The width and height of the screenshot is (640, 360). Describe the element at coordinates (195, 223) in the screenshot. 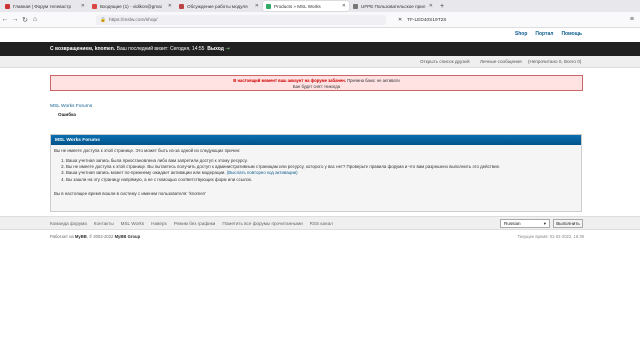

I see `footer-link-lite: Режим без графики` at that location.